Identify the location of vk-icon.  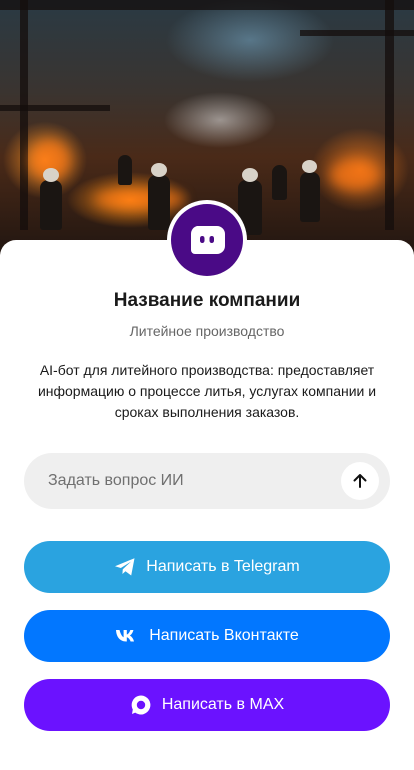
(127, 636).